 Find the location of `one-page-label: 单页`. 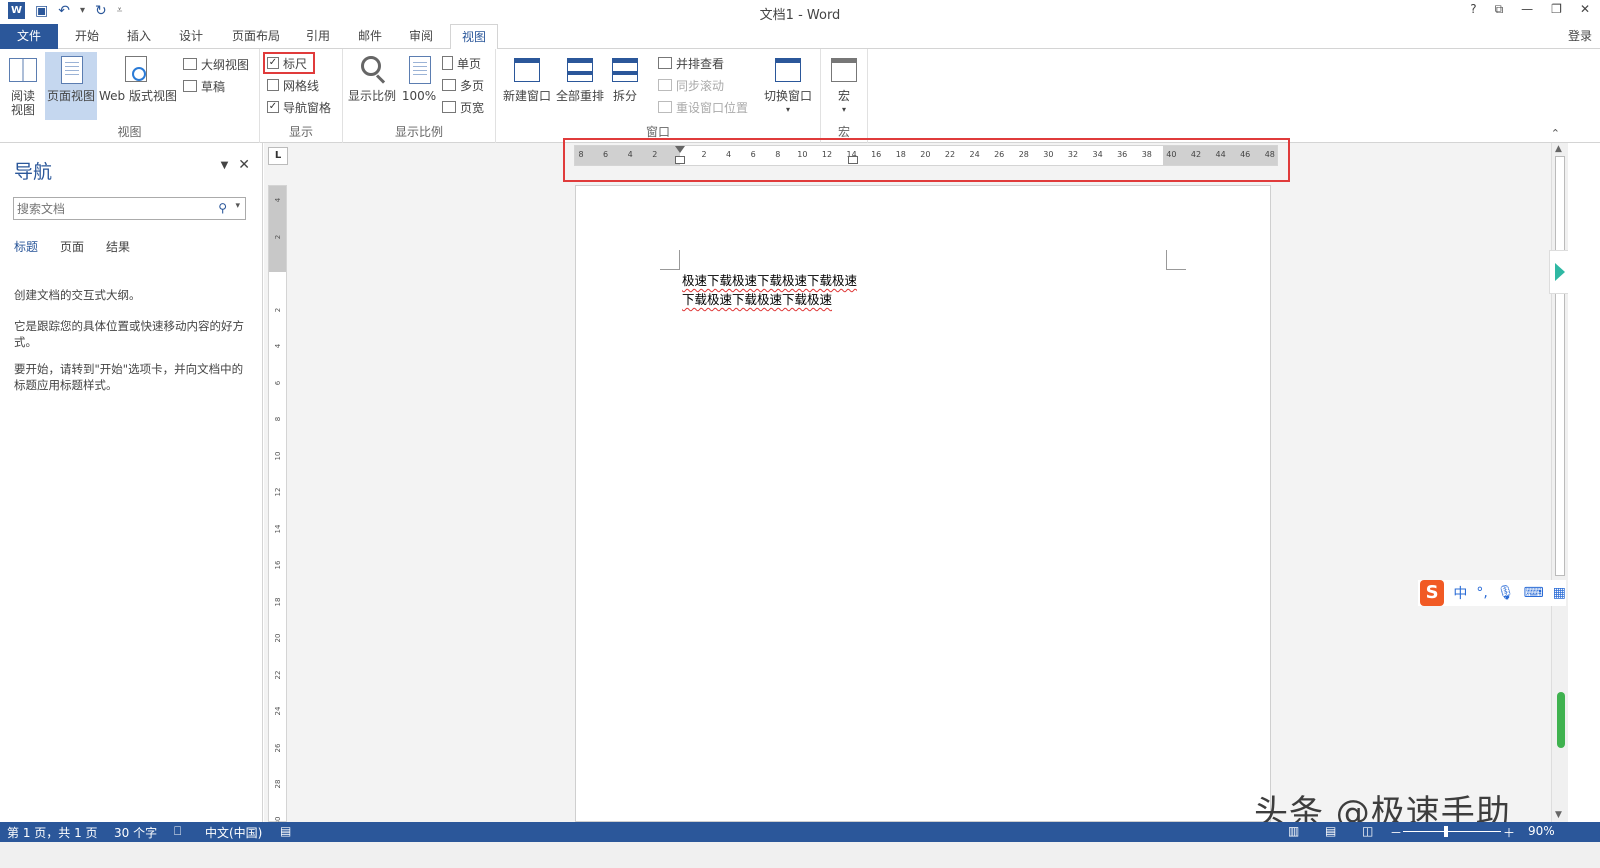

one-page-label: 单页 is located at coordinates (469, 63).